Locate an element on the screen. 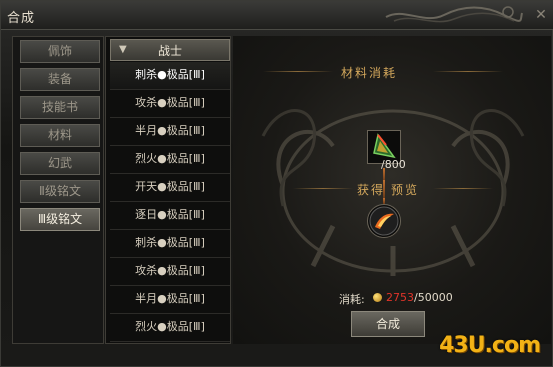 Image resolution: width=553 pixels, height=367 pixels. category-tab-equipment: 装备 is located at coordinates (60, 79).